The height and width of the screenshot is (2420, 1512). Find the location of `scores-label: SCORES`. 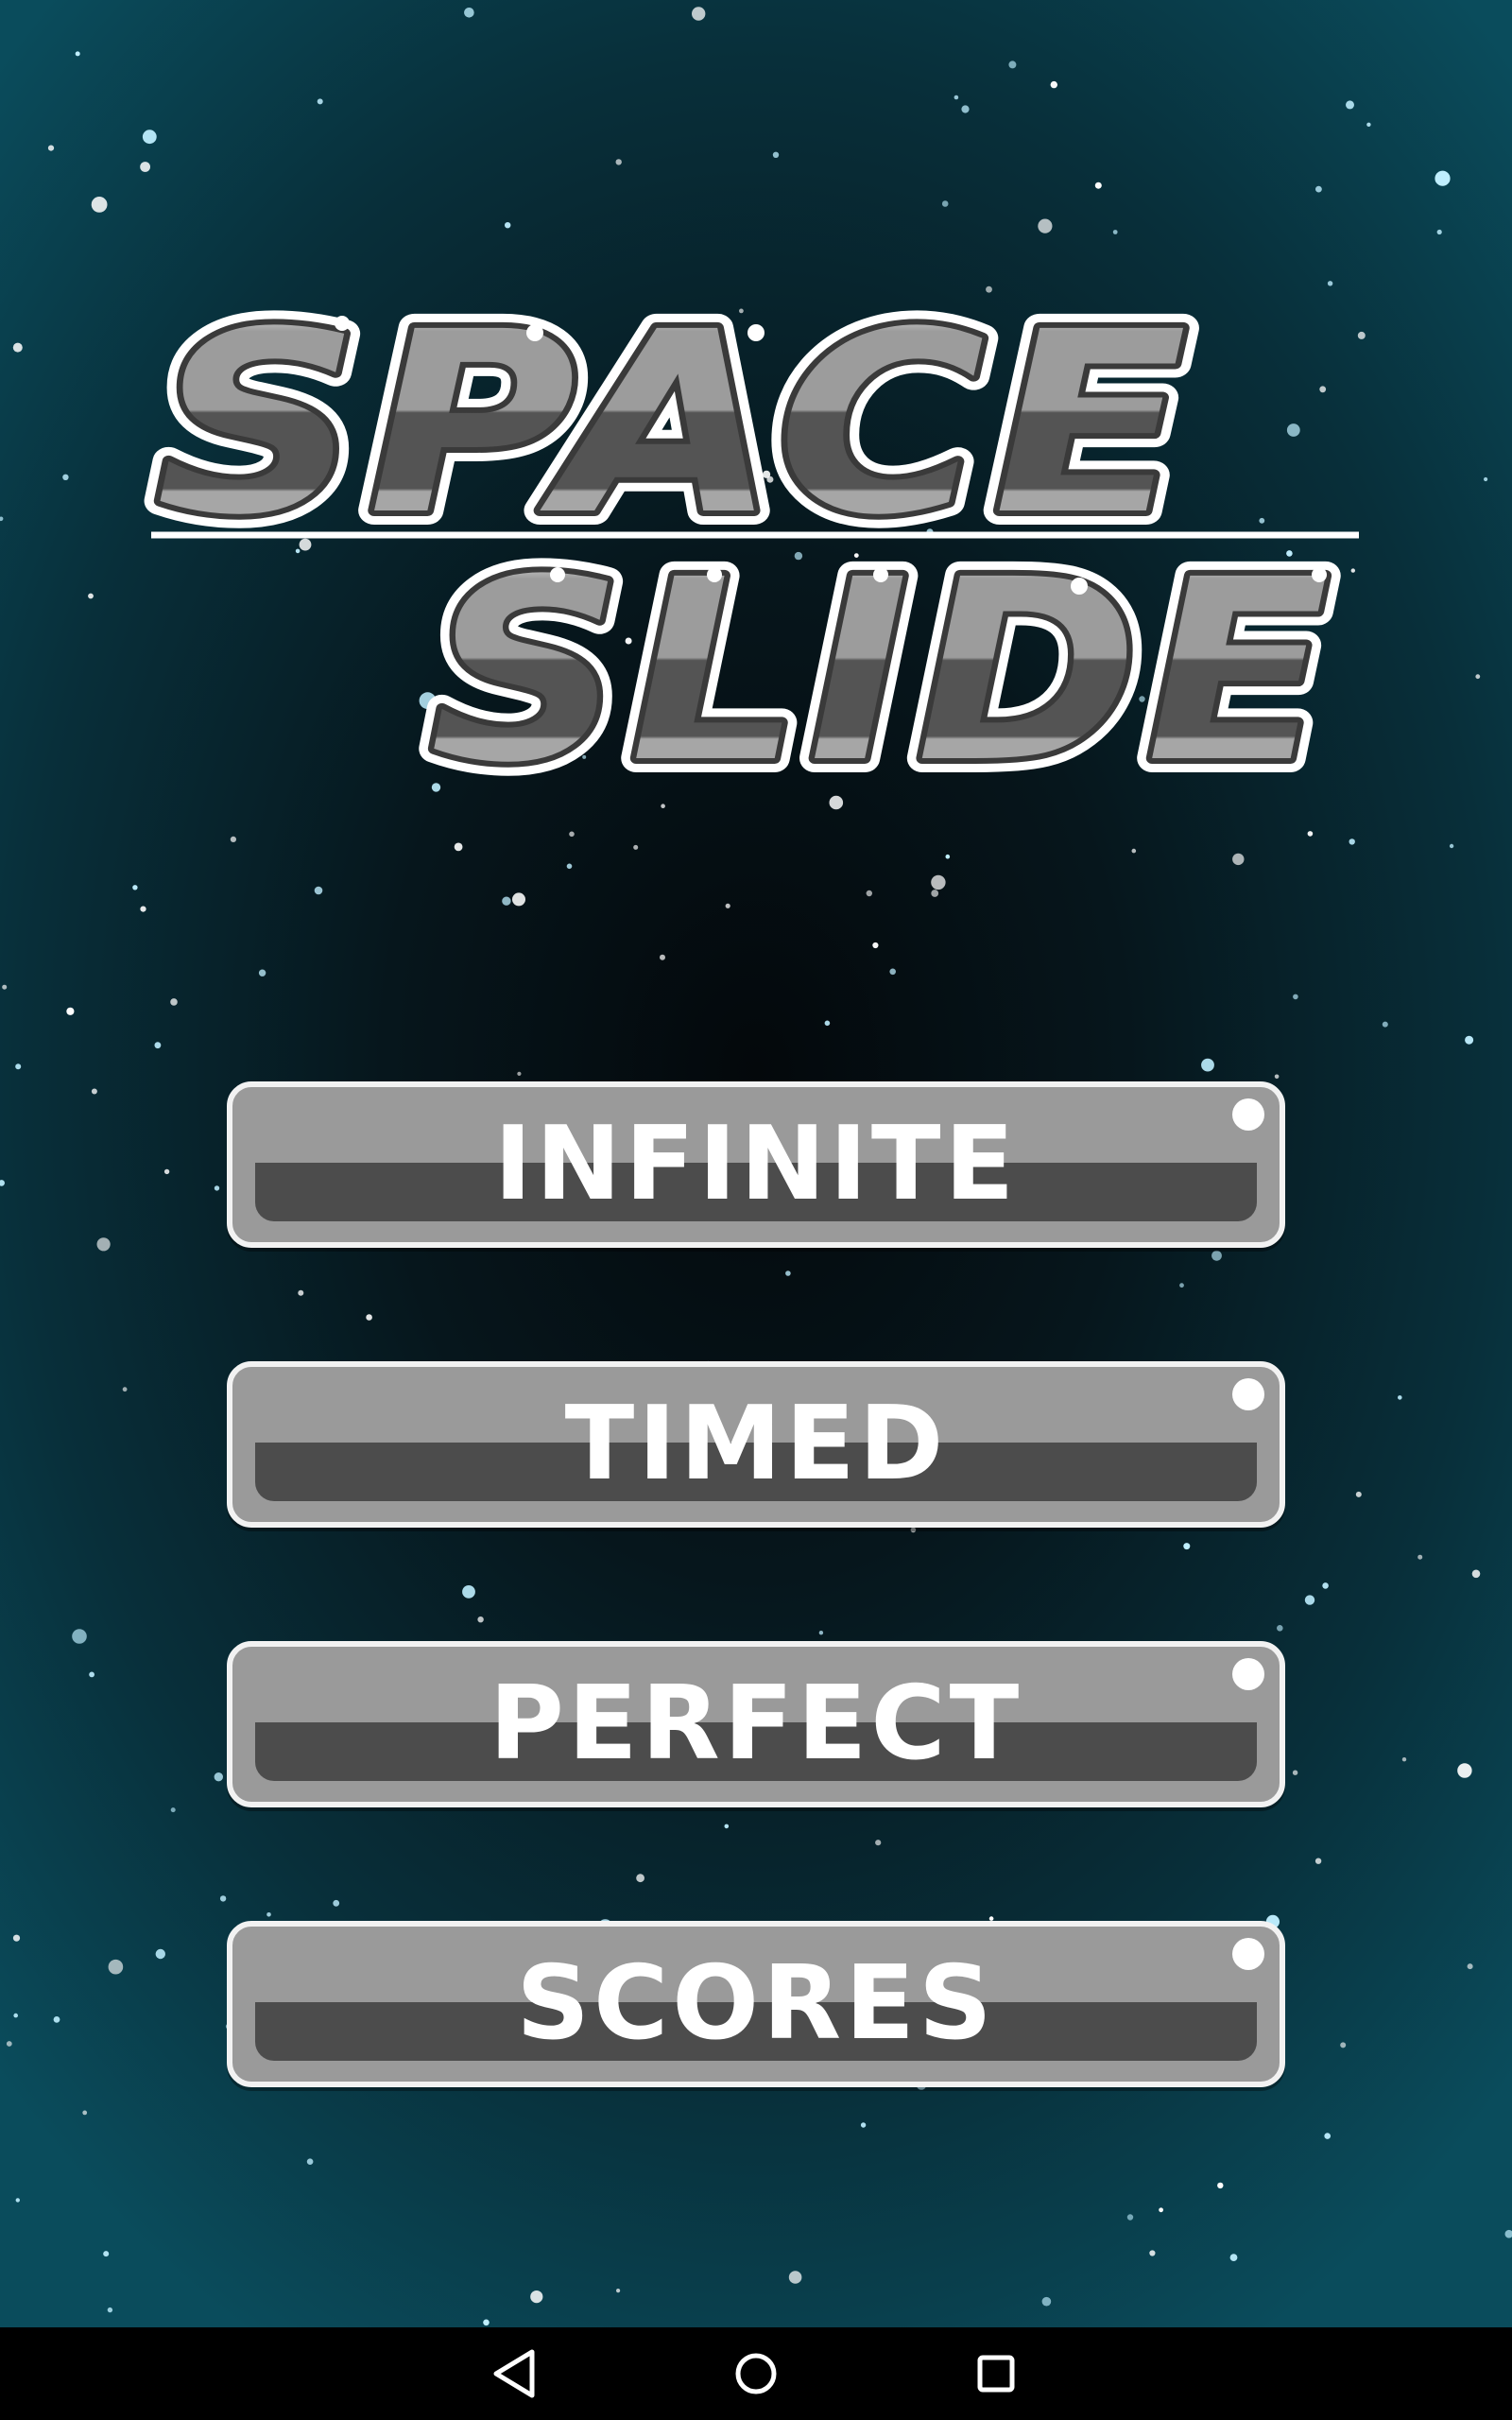

scores-label: SCORES is located at coordinates (756, 2004).